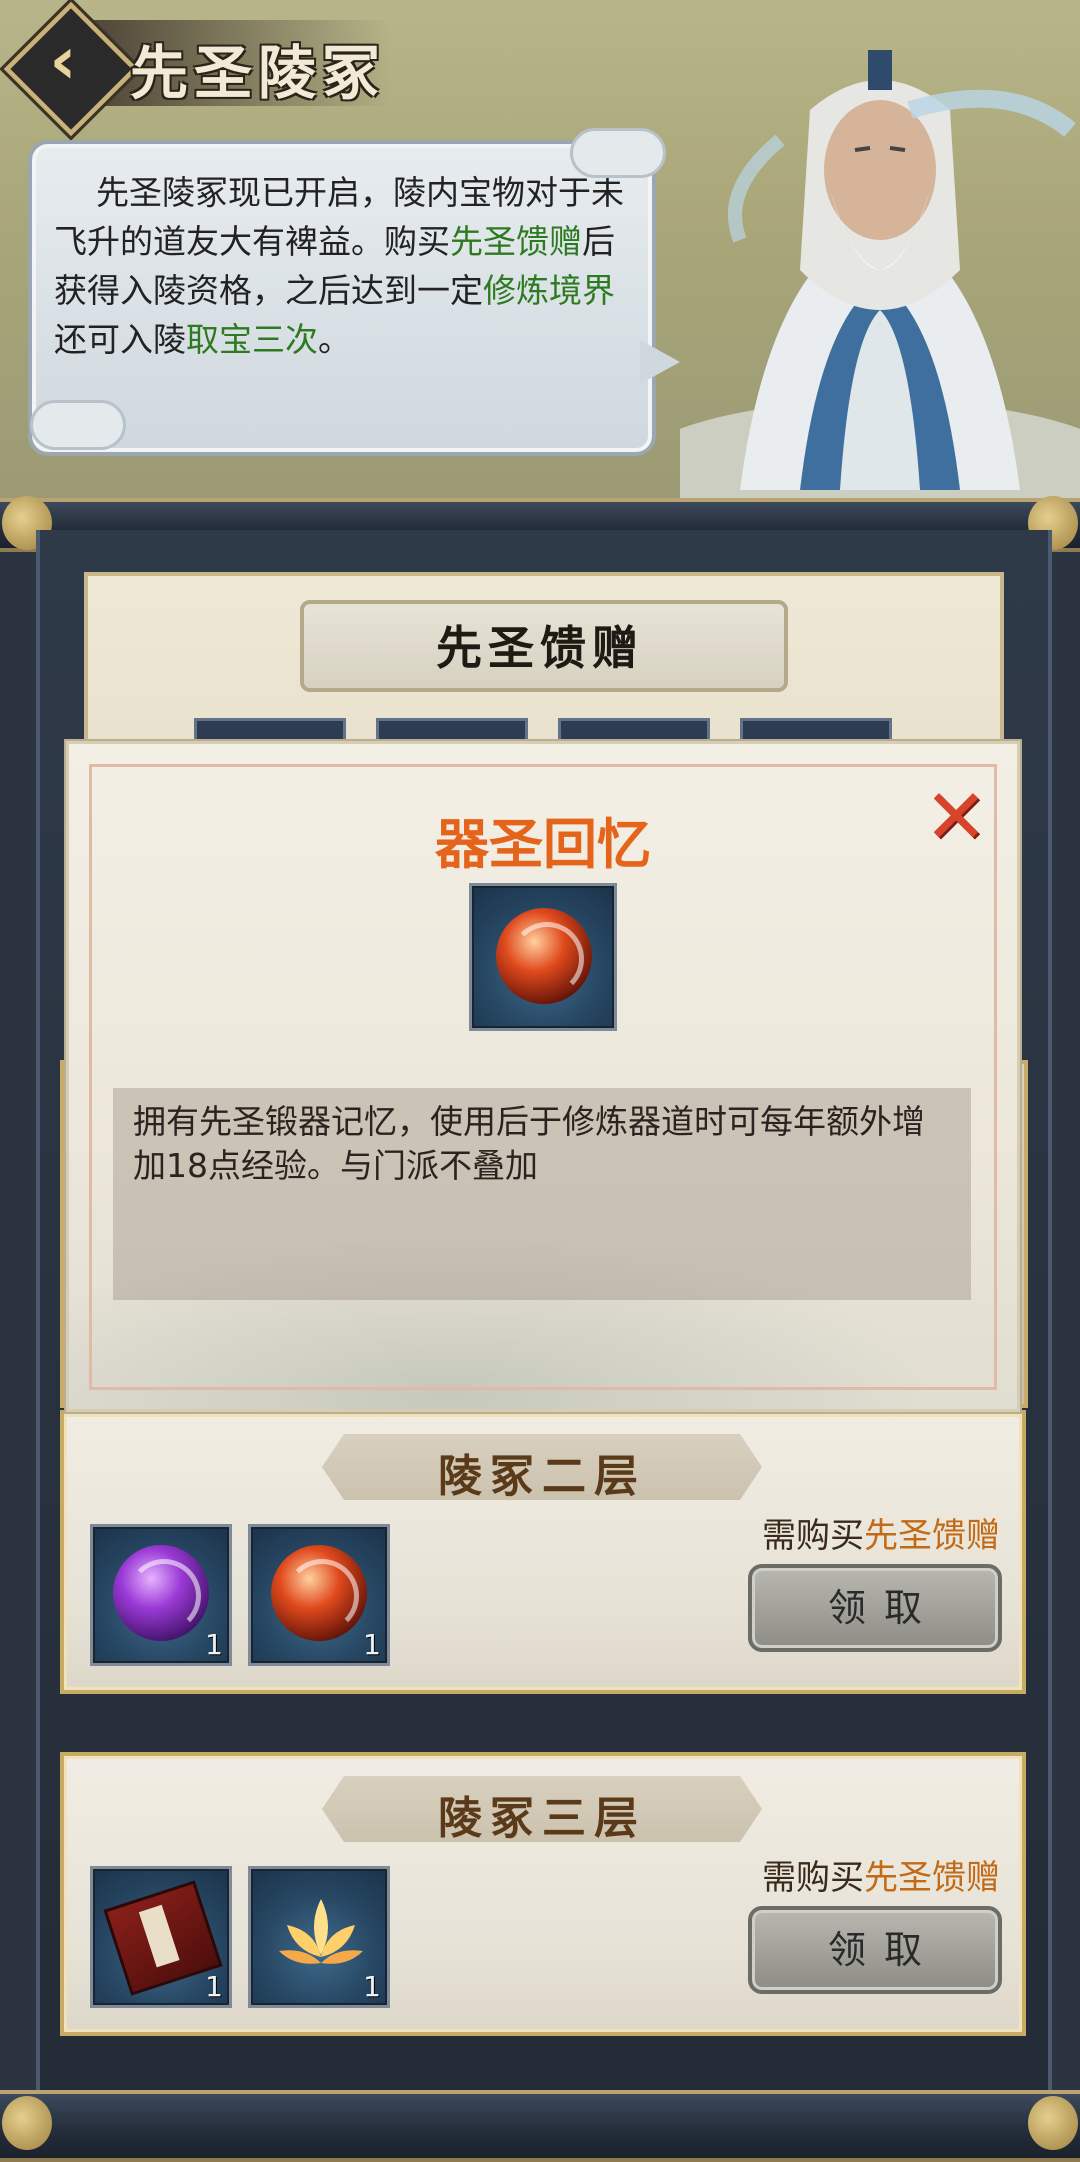 This screenshot has width=1080, height=2162. What do you see at coordinates (543, 844) in the screenshot?
I see `modal-title: 器圣回忆` at bounding box center [543, 844].